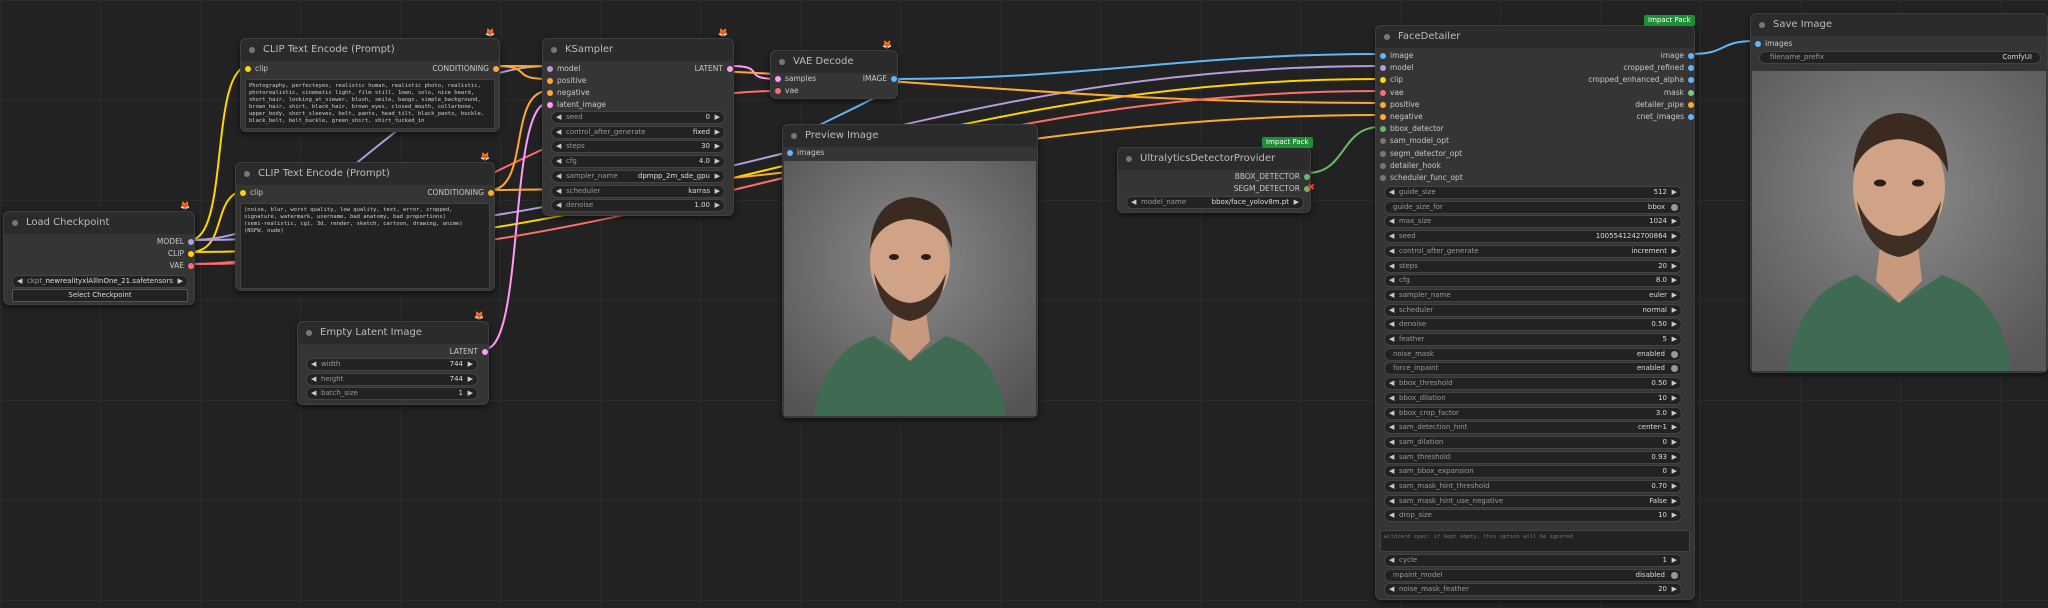 Image resolution: width=2048 pixels, height=608 pixels. Describe the element at coordinates (638, 117) in the screenshot. I see `widget-seed: ◀ seed 0 ▶` at that location.